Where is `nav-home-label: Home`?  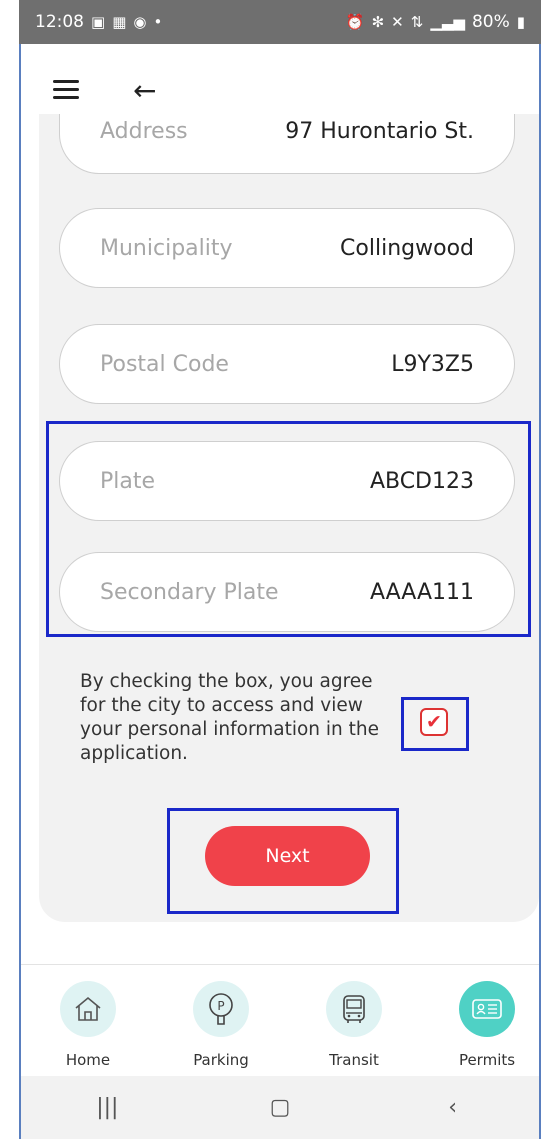
nav-home-label: Home is located at coordinates (88, 1060).